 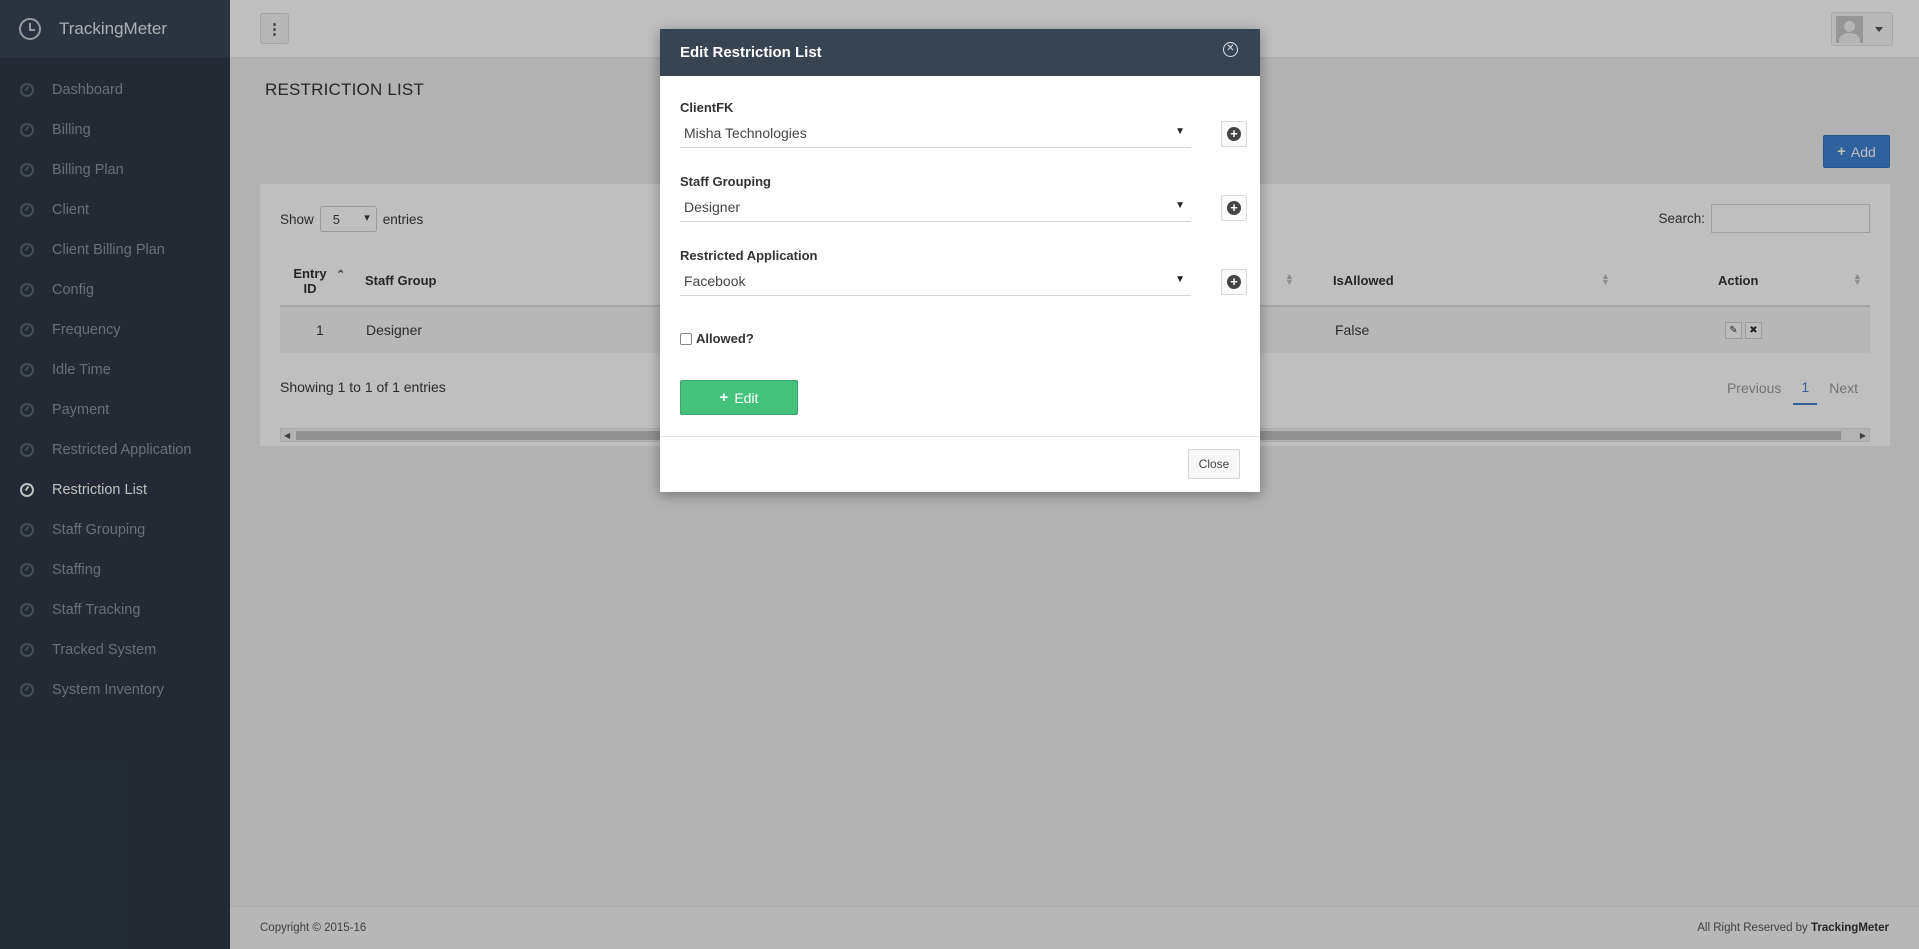 What do you see at coordinates (935, 133) in the screenshot?
I see `client-select: Misha Technologies ▼` at bounding box center [935, 133].